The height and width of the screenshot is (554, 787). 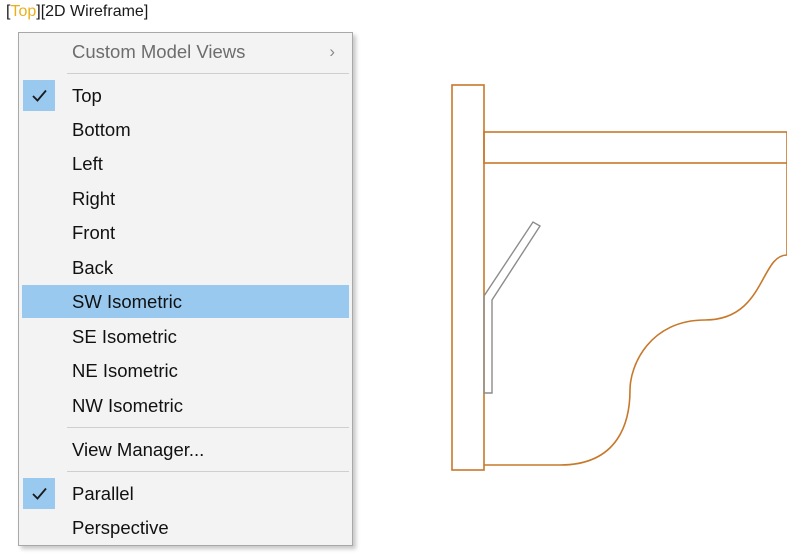 What do you see at coordinates (332, 51) in the screenshot?
I see `chevron-right-icon: ›` at bounding box center [332, 51].